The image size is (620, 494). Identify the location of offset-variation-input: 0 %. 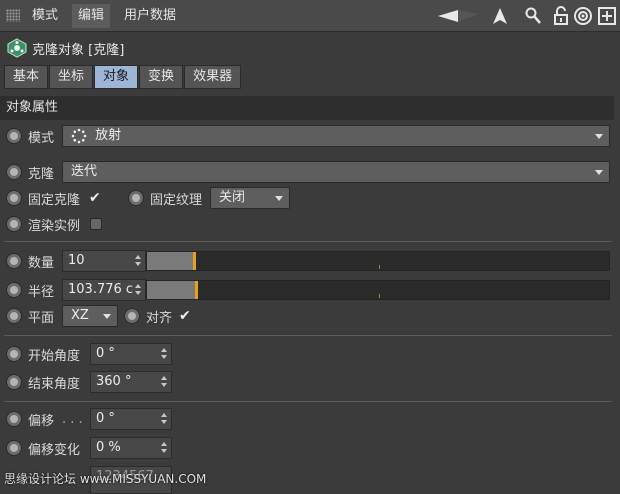
(131, 448).